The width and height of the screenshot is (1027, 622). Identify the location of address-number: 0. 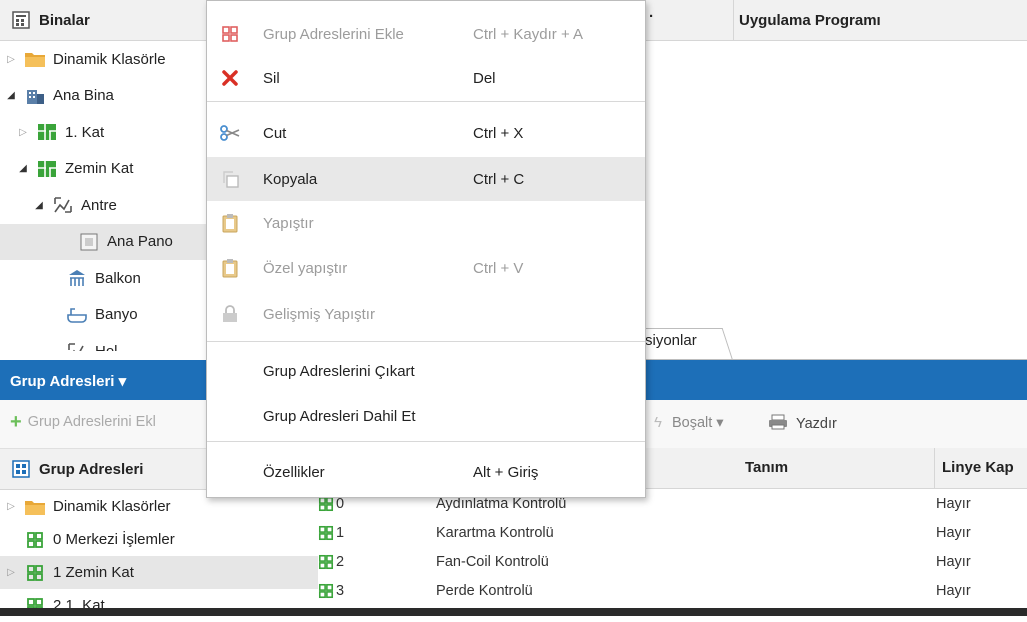
(340, 504).